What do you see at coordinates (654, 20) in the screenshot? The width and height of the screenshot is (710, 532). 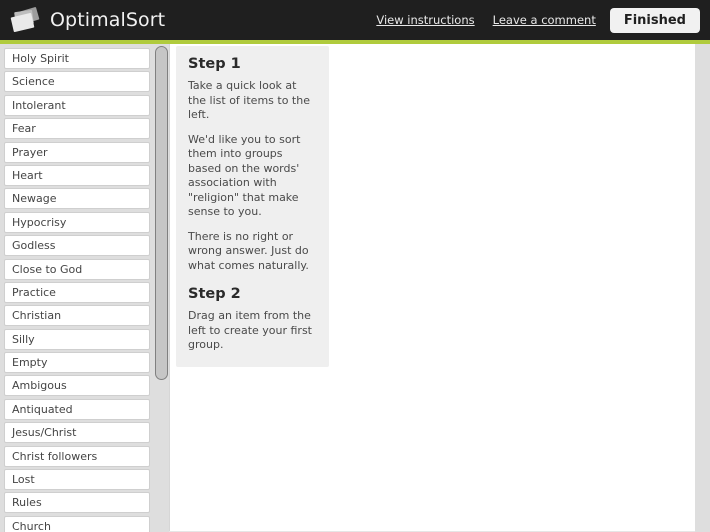 I see `finished-button: Finished` at bounding box center [654, 20].